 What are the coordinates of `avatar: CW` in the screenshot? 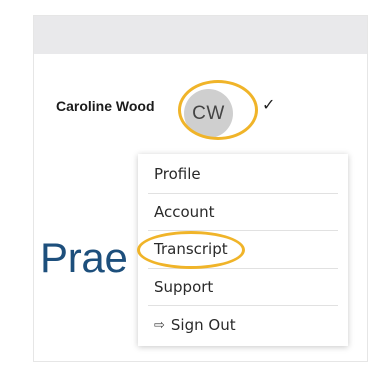 It's located at (208, 113).